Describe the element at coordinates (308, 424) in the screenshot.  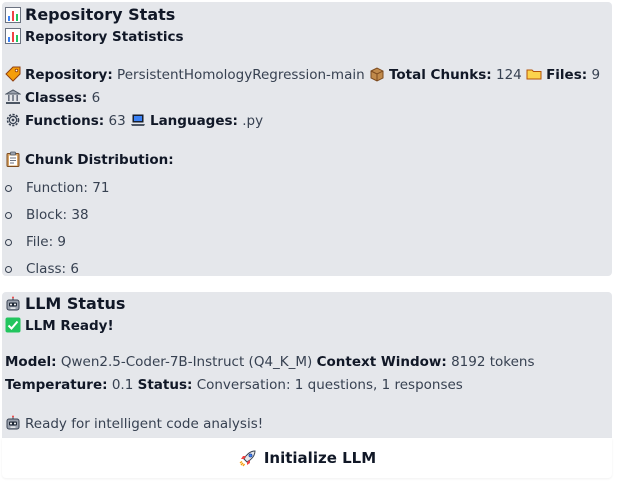
I see `ready-message-line: Ready for intelligent code analysis!` at that location.